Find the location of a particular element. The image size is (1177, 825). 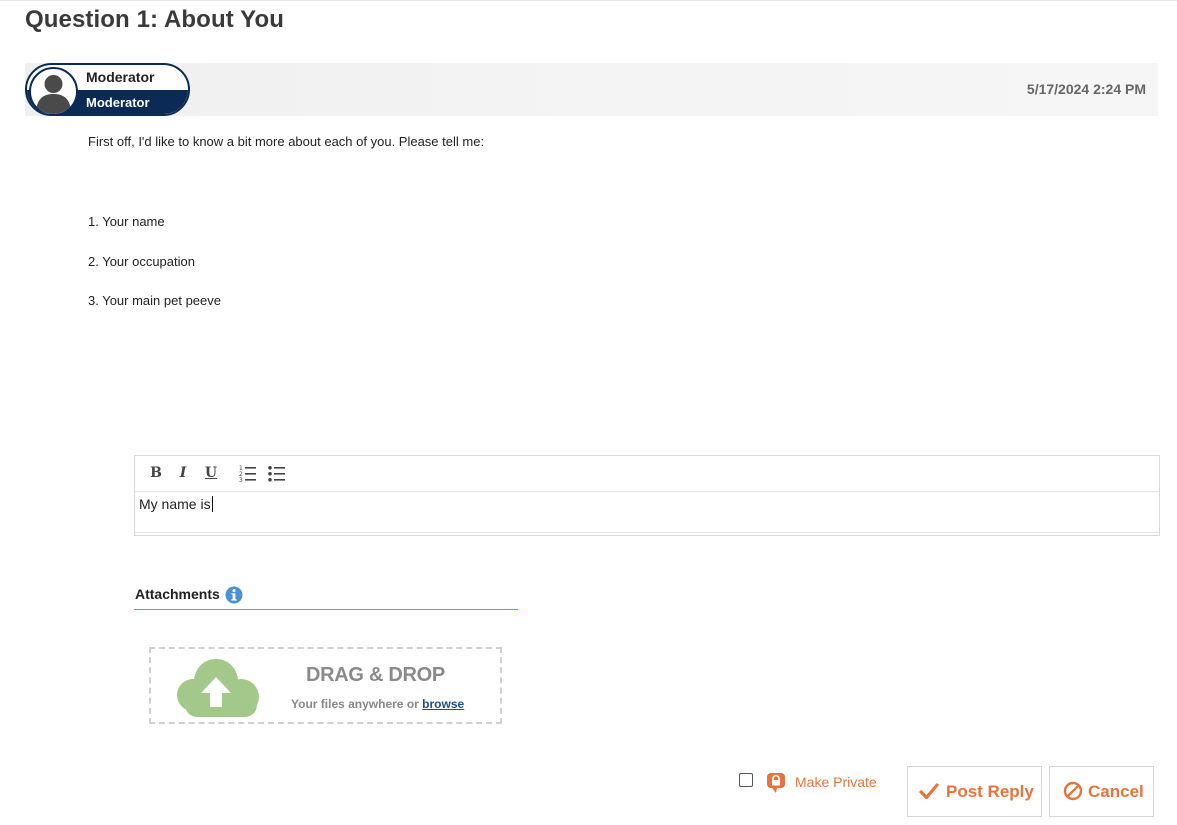

avatar is located at coordinates (53, 90).